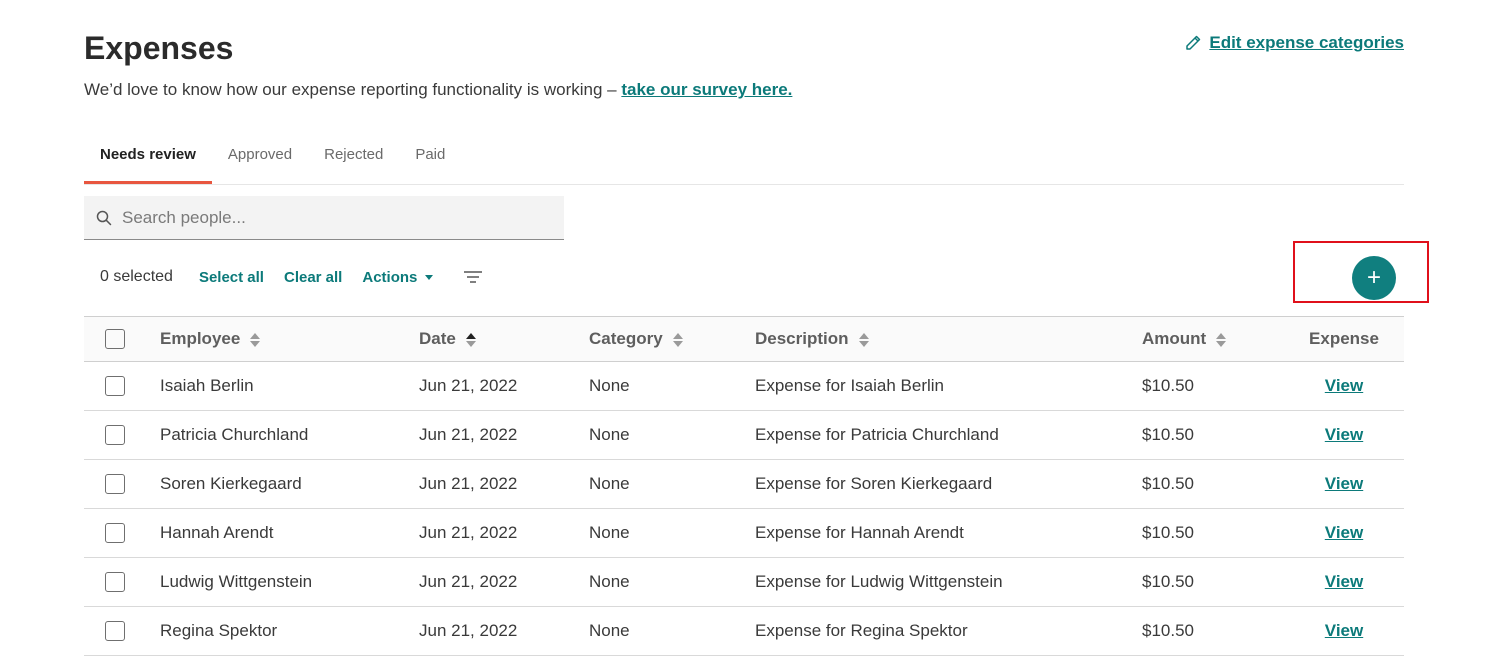 The image size is (1487, 663). What do you see at coordinates (313, 277) in the screenshot?
I see `clear-all-button: Clear all` at bounding box center [313, 277].